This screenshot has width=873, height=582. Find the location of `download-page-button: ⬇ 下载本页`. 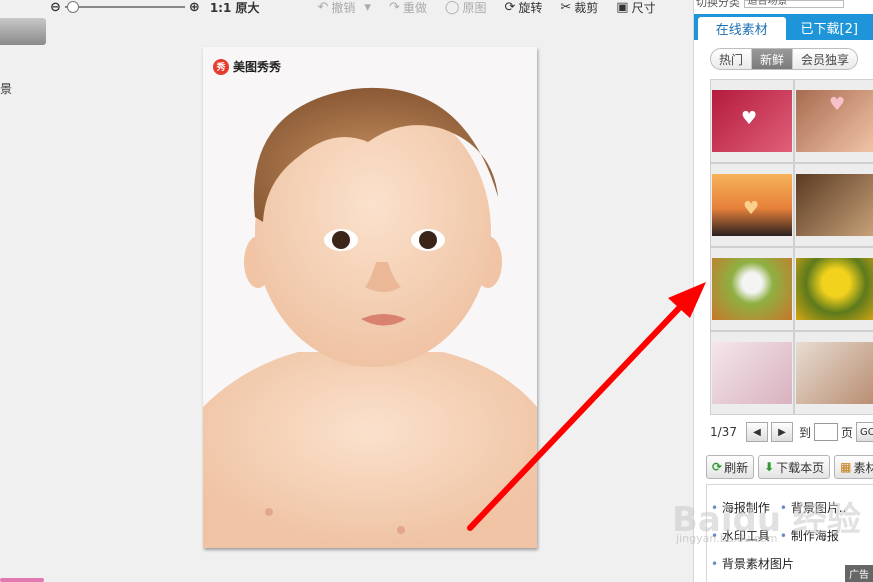

download-page-button: ⬇ 下载本页 is located at coordinates (794, 467).